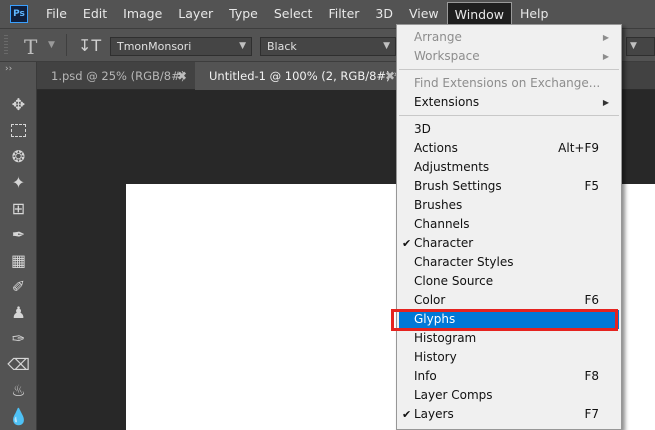 This screenshot has width=655, height=430. I want to click on menu-item-shortcut: Alt+F9, so click(578, 148).